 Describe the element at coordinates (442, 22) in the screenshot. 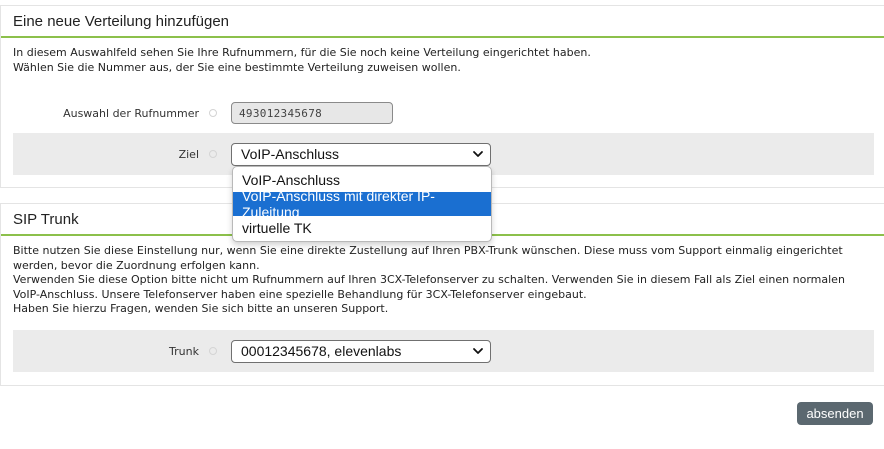

I see `distribution-section-header: Eine neue Verteilung hinzufügen` at that location.